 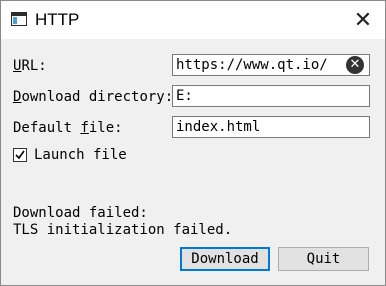 I want to click on default-file-label: Default file:, so click(x=68, y=128).